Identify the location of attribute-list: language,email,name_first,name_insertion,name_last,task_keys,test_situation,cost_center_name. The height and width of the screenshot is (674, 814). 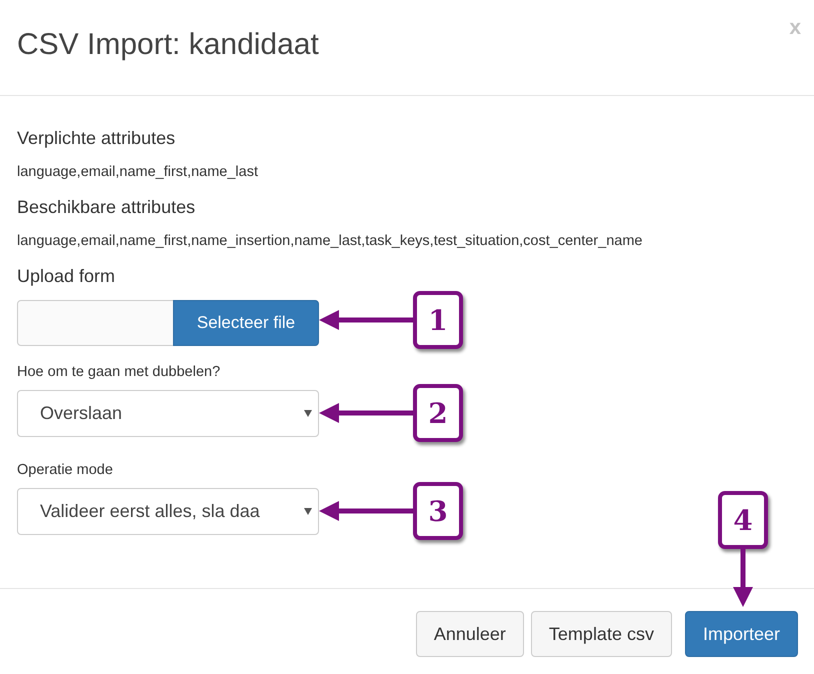
(407, 241).